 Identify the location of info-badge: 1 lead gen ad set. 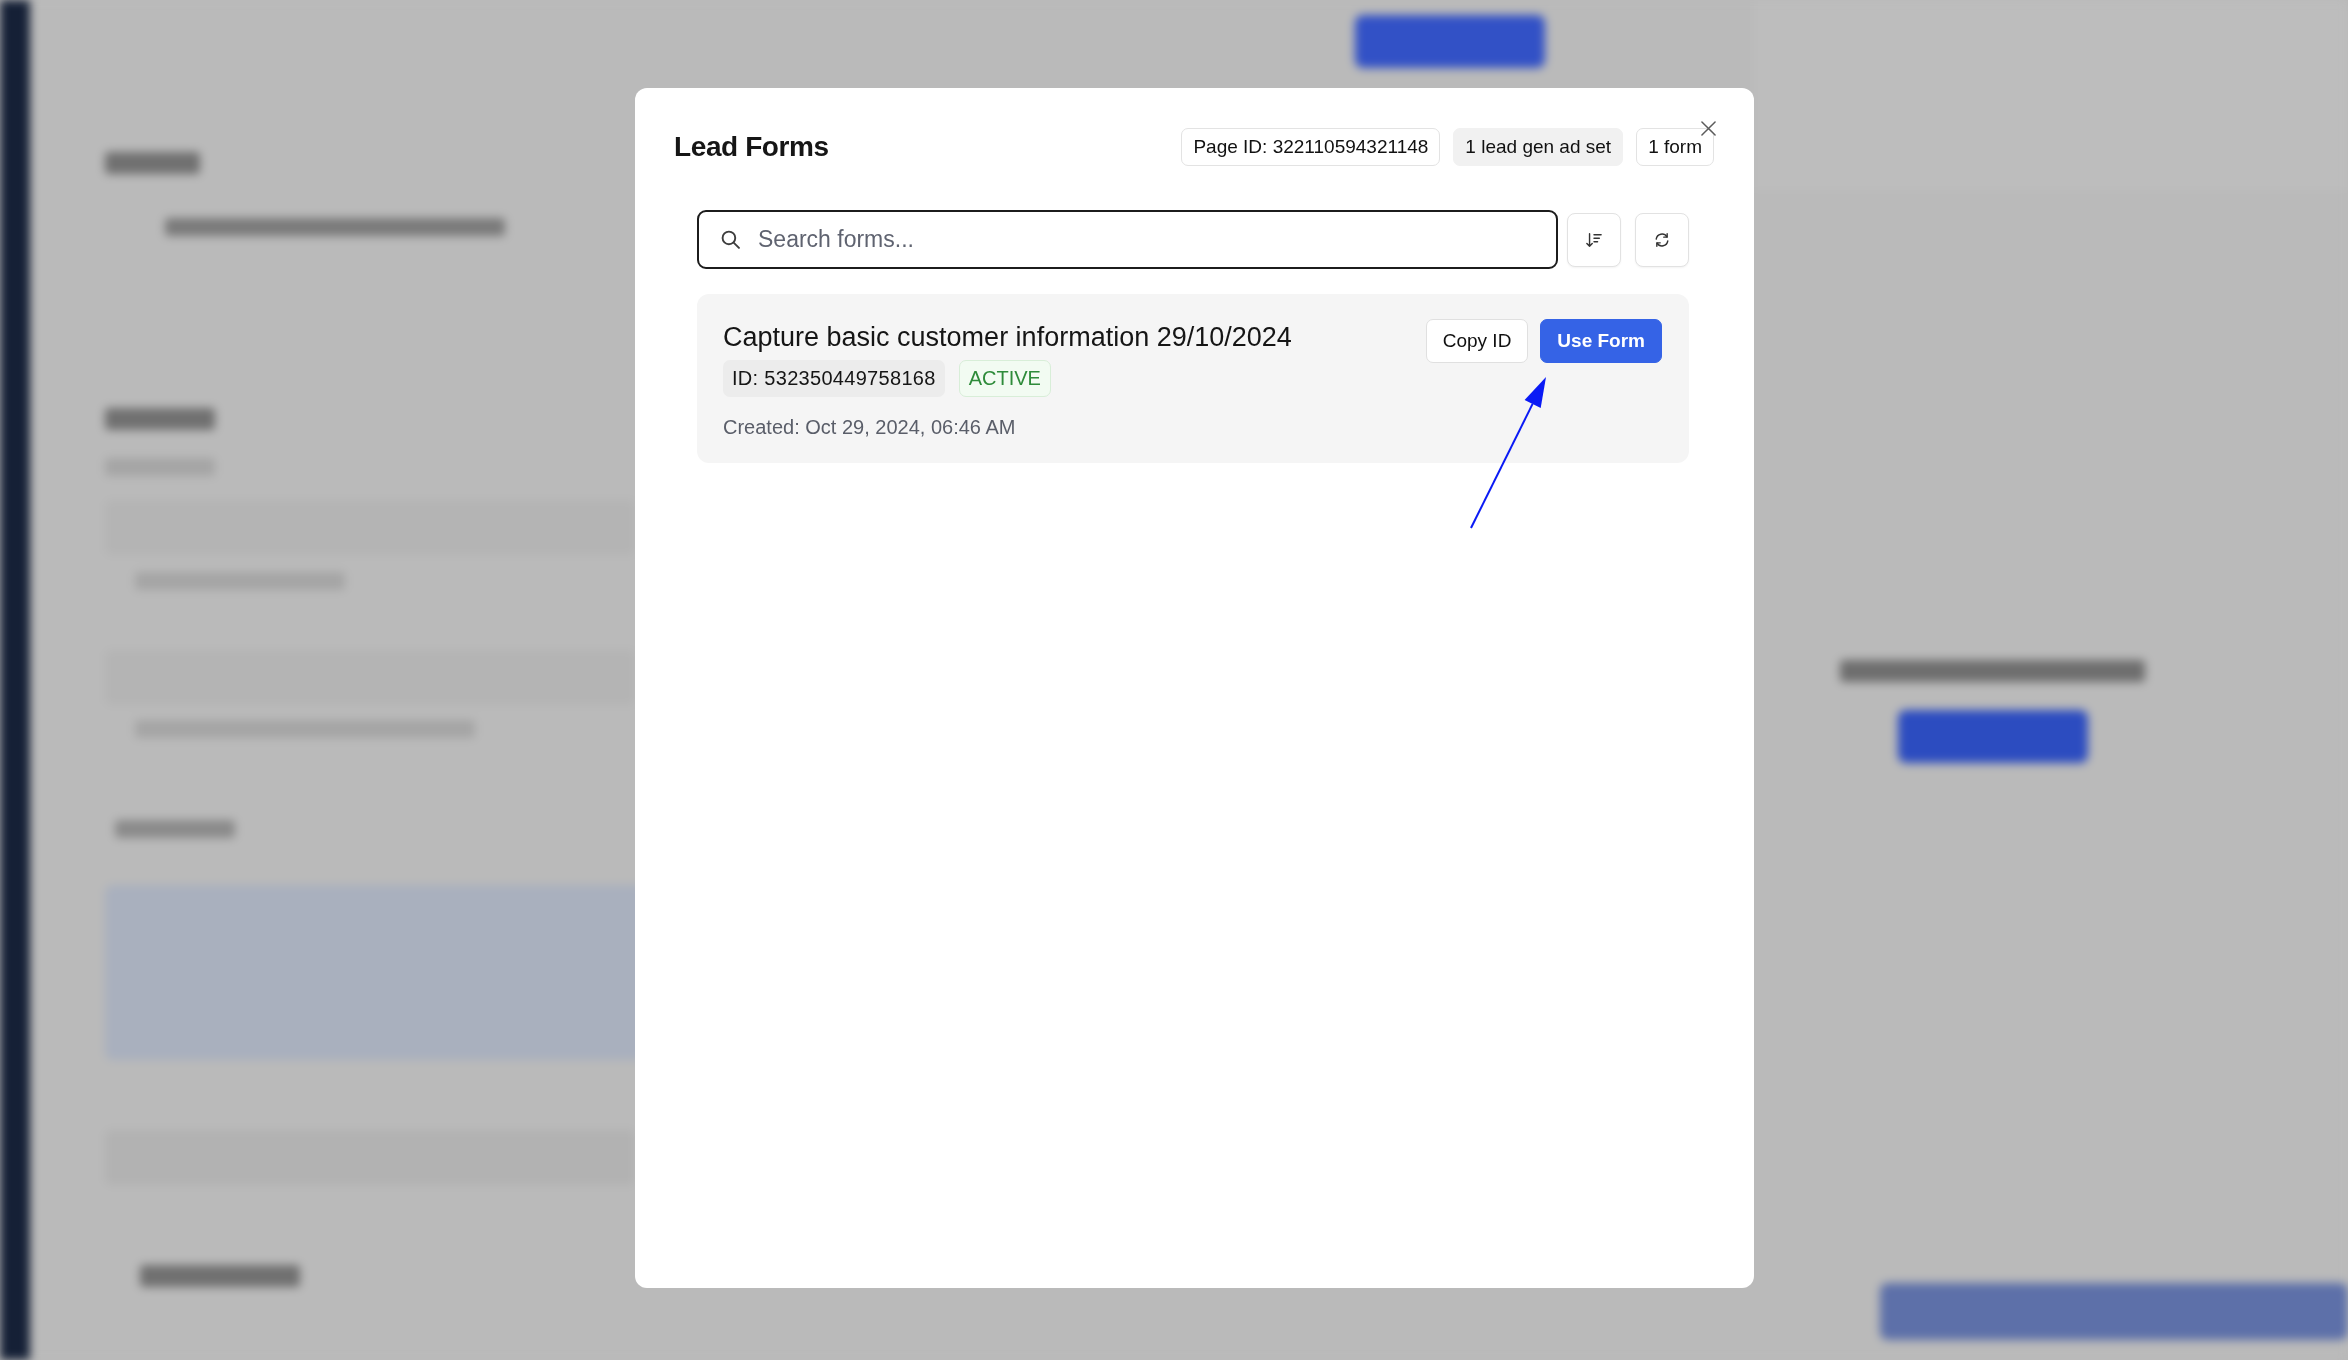
(1538, 146).